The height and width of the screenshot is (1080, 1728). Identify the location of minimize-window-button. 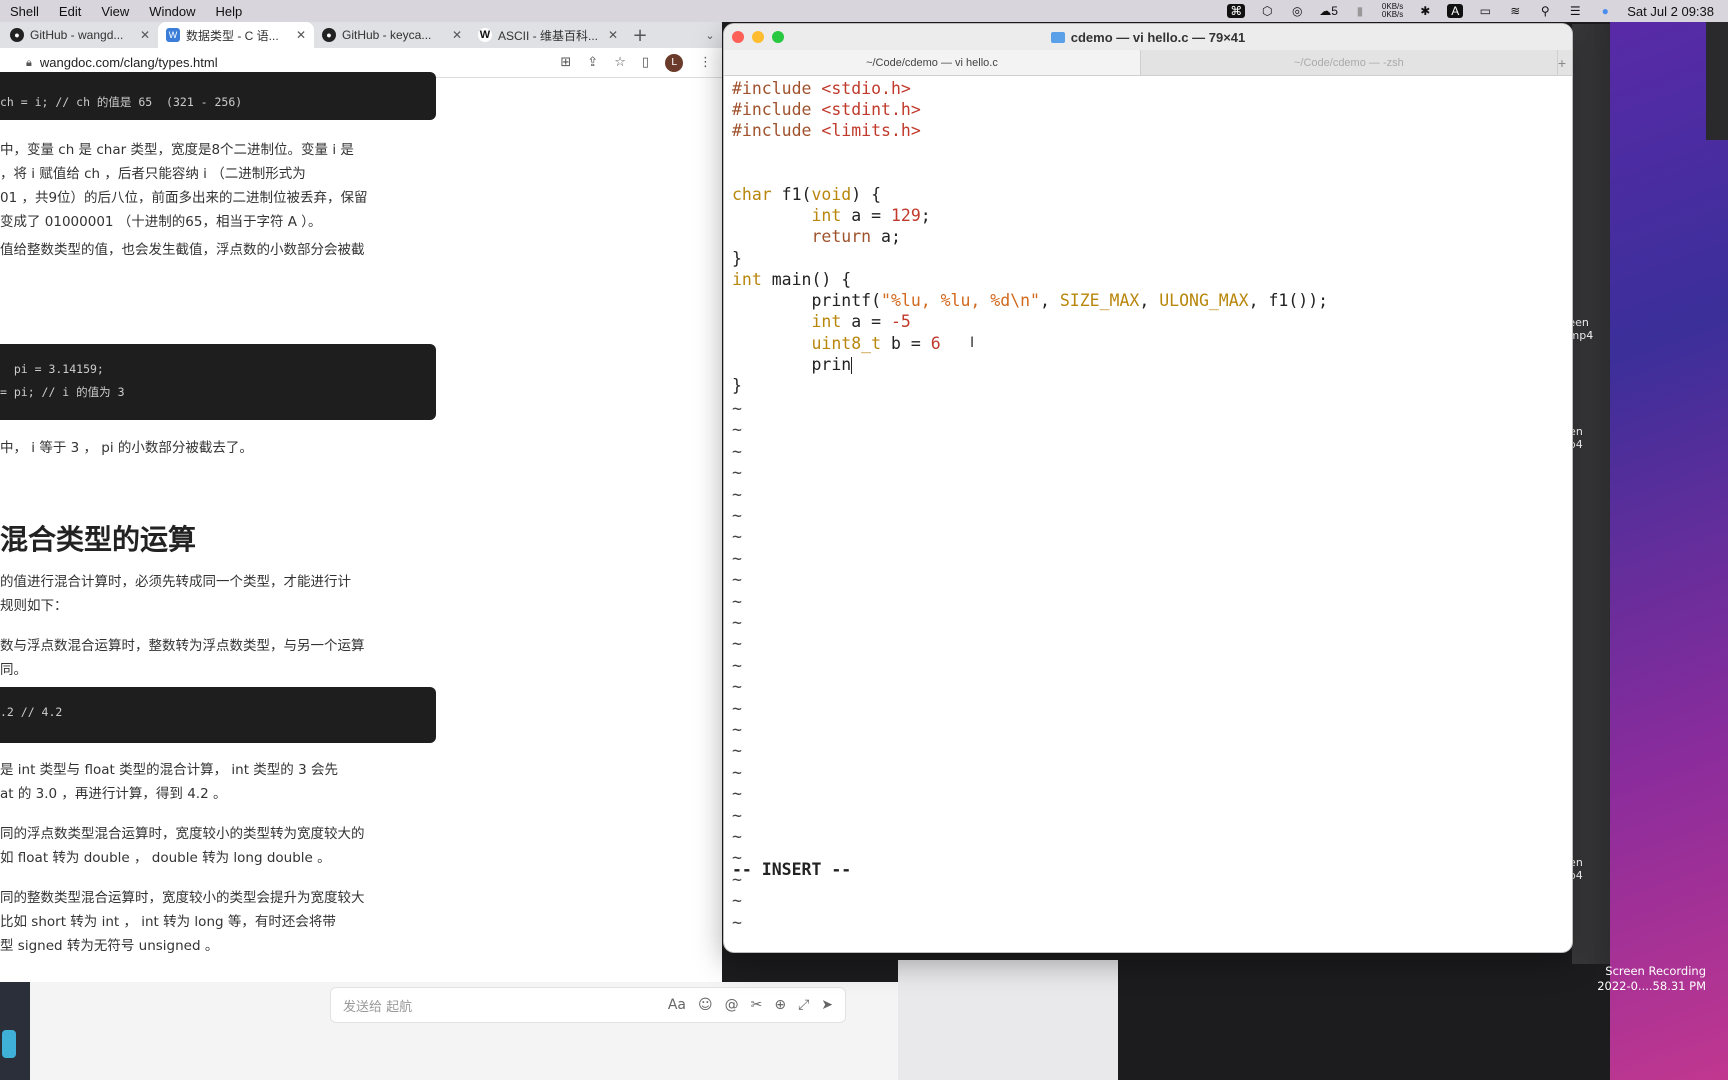
(758, 37).